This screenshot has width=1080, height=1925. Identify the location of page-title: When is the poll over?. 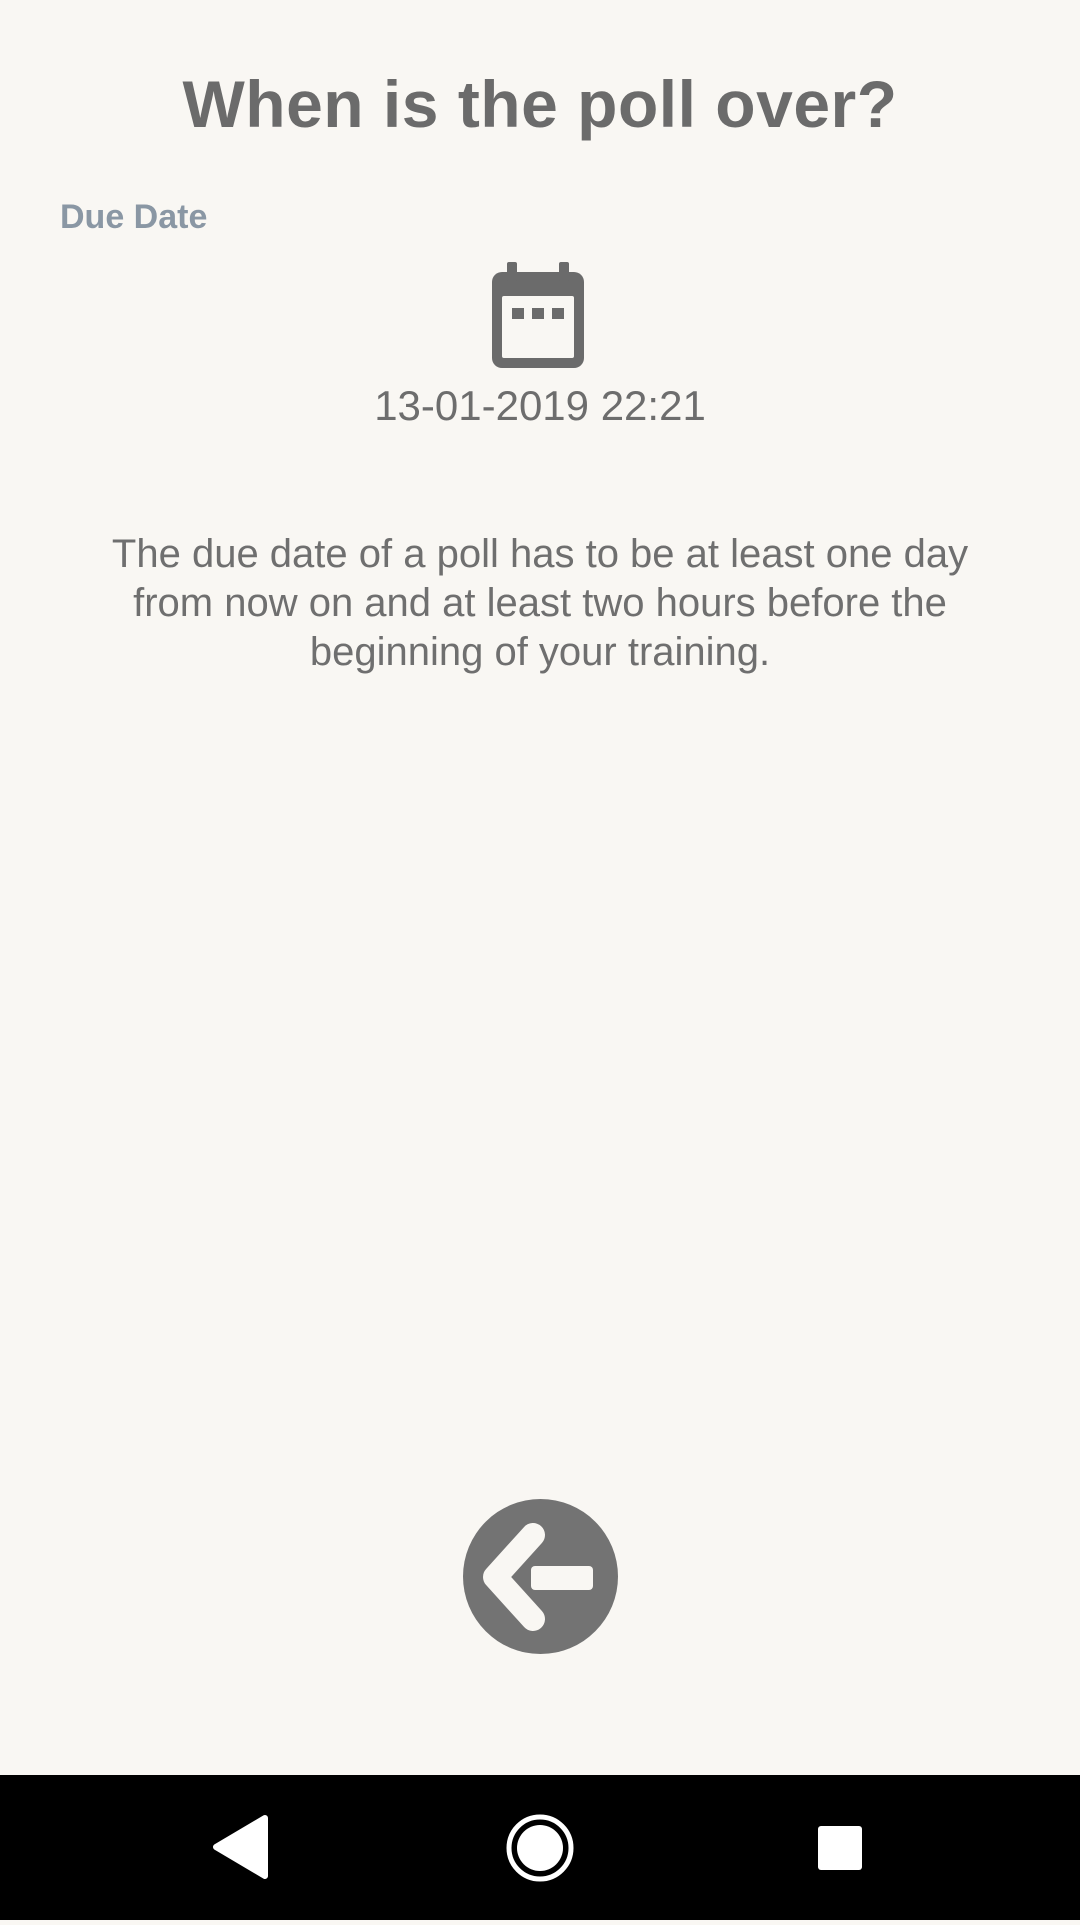
(540, 104).